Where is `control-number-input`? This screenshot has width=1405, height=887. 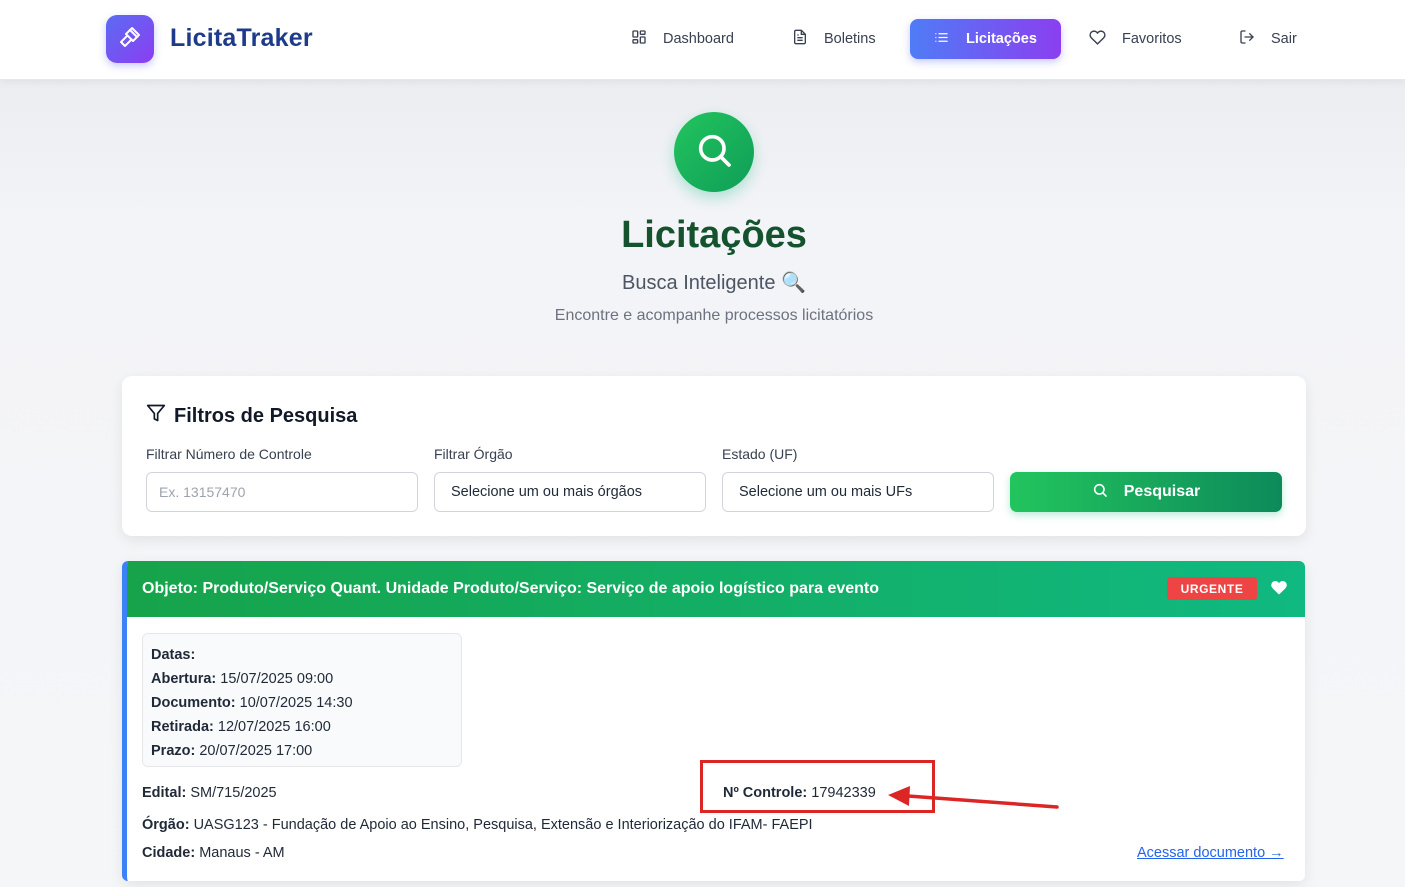
control-number-input is located at coordinates (282, 492).